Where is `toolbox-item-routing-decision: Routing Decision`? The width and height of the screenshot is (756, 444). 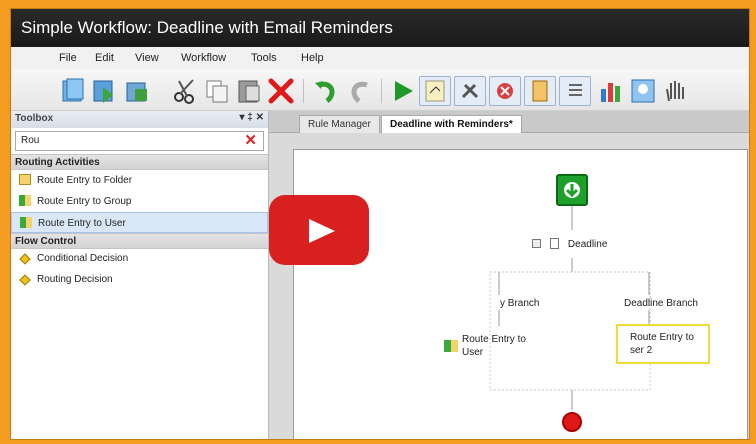
toolbox-item-routing-decision: Routing Decision is located at coordinates (139, 280).